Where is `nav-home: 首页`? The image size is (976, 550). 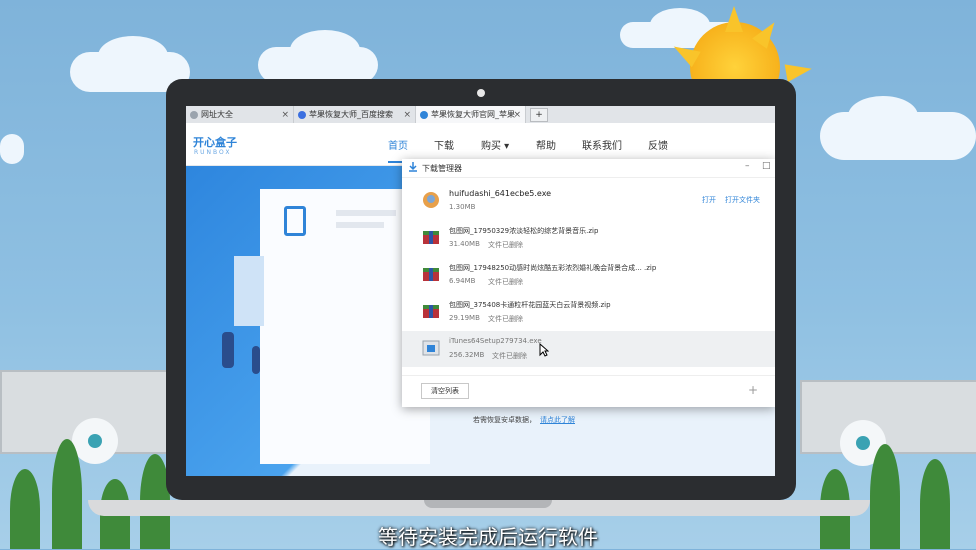
nav-home: 首页 is located at coordinates (398, 144).